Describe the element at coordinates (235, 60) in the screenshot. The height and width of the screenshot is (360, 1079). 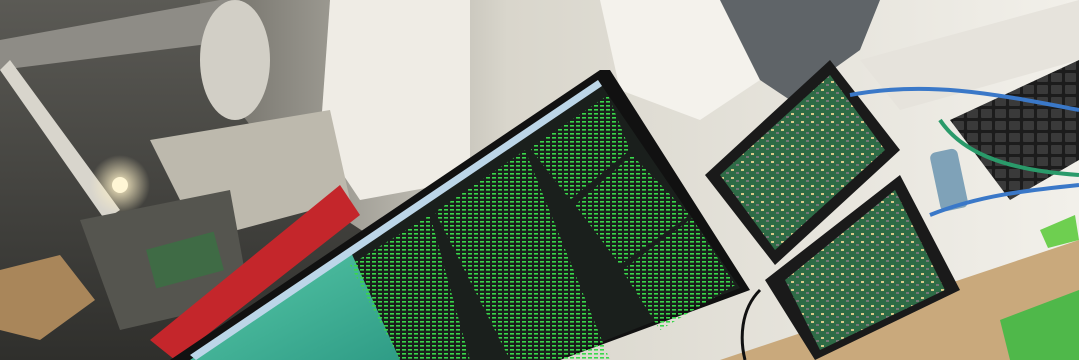
I see `duct-cylinder` at that location.